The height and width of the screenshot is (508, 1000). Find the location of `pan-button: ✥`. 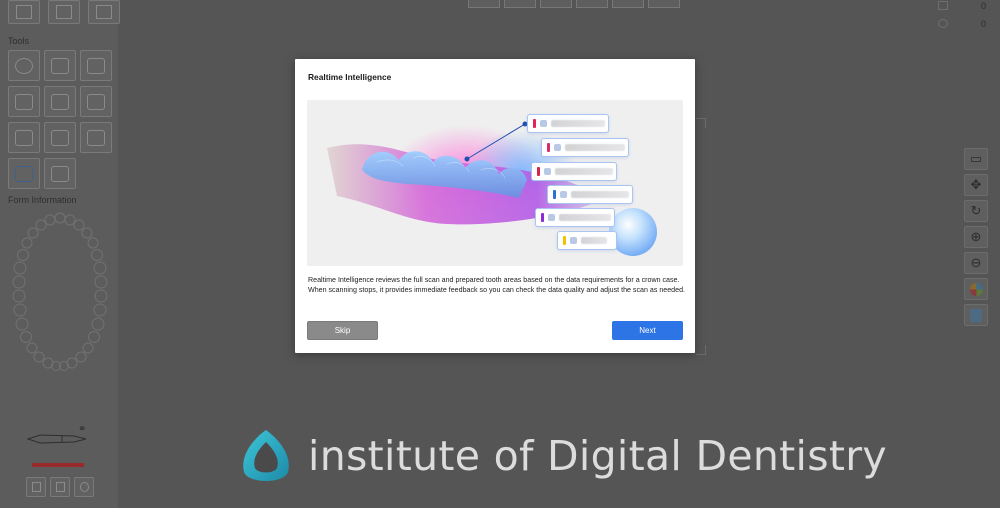

pan-button: ✥ is located at coordinates (976, 185).